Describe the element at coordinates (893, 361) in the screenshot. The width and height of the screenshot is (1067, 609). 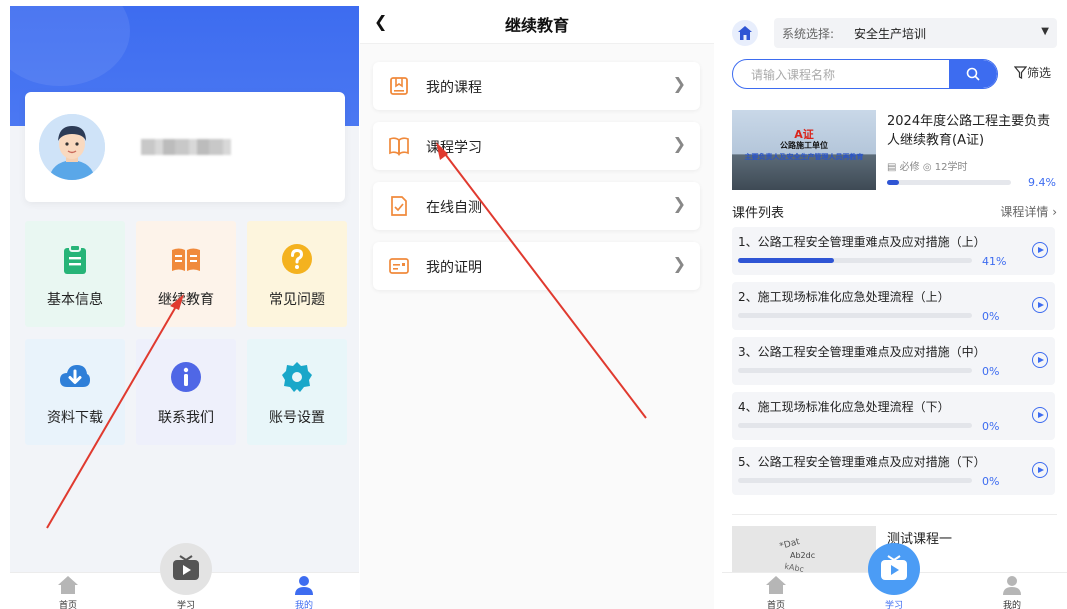
I see `courseware-item: 3、公路工程安全管理重难点及应对措施（中） 0%` at that location.